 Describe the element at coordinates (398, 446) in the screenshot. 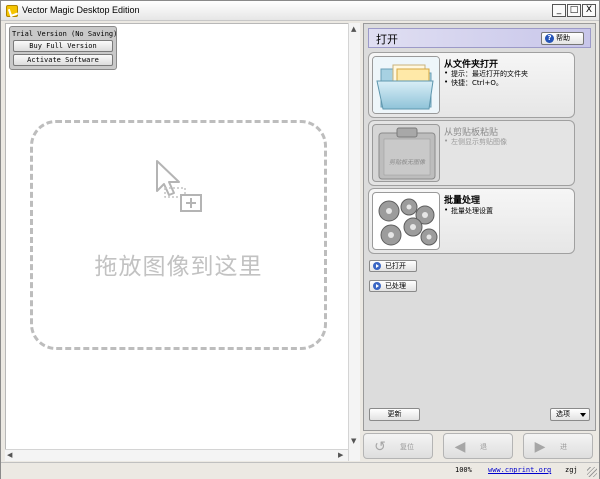

I see `reset-button: ↺ 复位` at that location.